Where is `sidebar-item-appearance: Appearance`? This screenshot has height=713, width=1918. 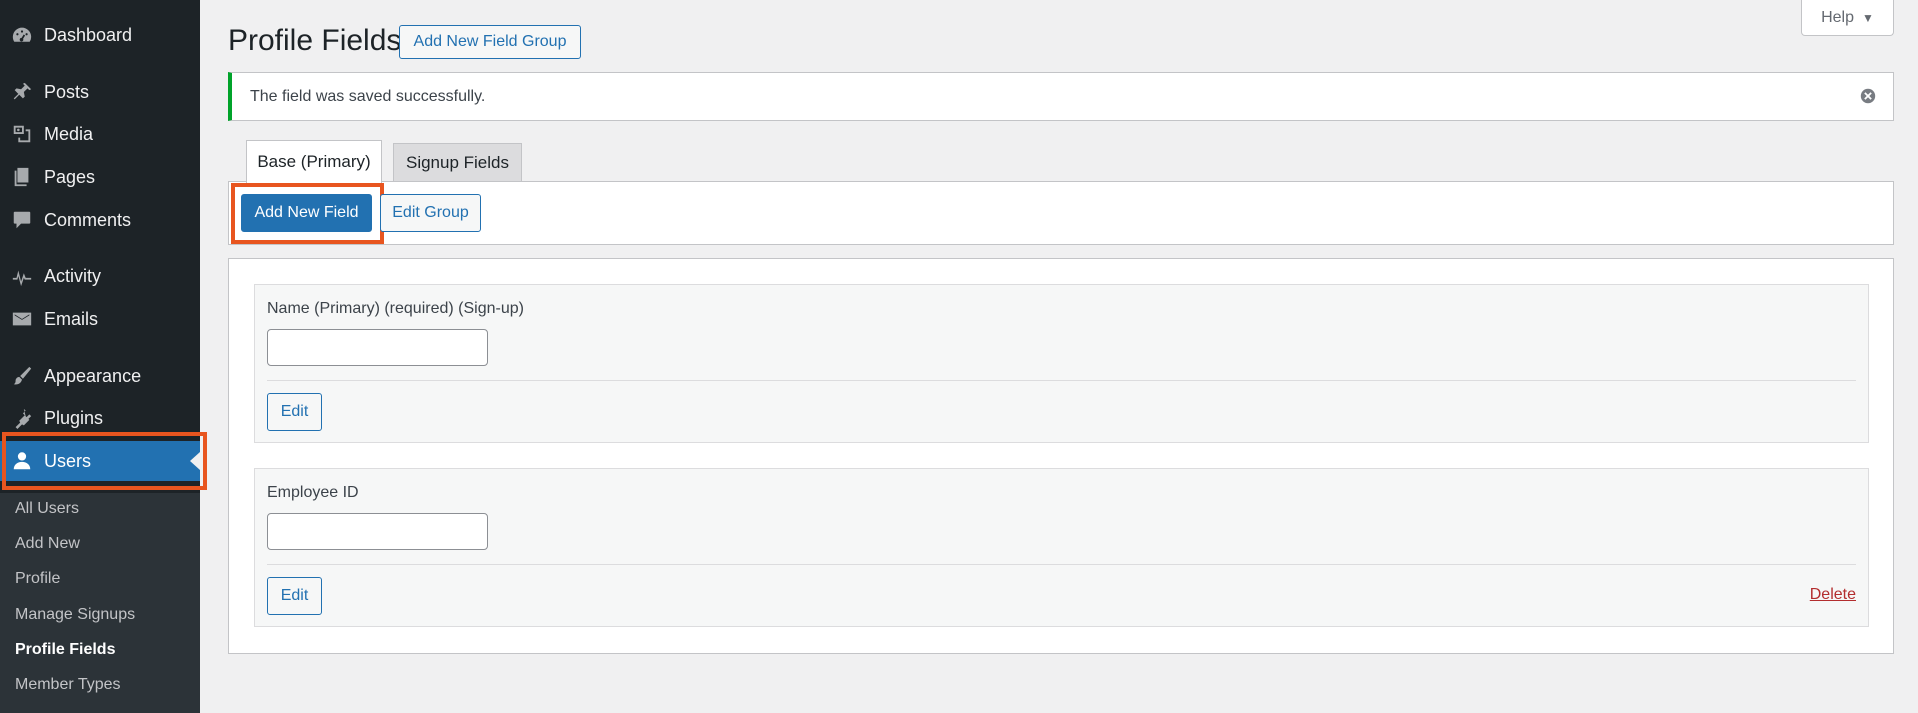
sidebar-item-appearance: Appearance is located at coordinates (100, 376).